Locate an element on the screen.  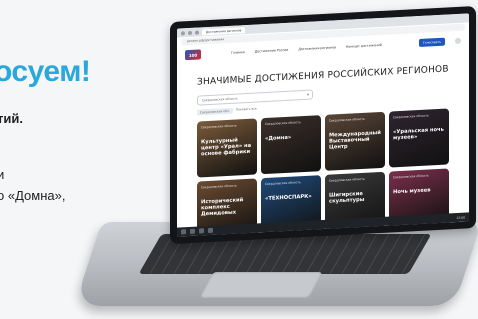
card-title: Шигирские скульптуры is located at coordinates (347, 197).